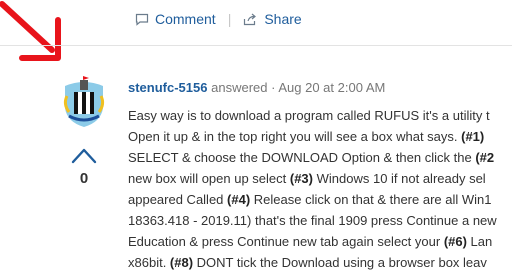  What do you see at coordinates (218, 19) in the screenshot?
I see `post-actions: Comment | Share` at bounding box center [218, 19].